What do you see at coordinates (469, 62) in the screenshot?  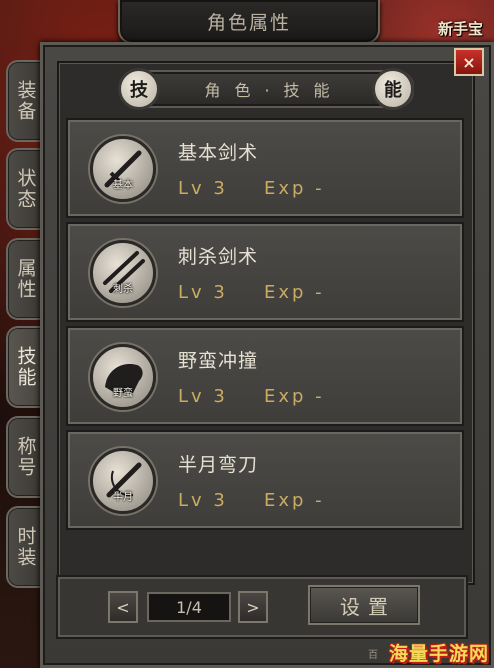 I see `close-button: ×` at bounding box center [469, 62].